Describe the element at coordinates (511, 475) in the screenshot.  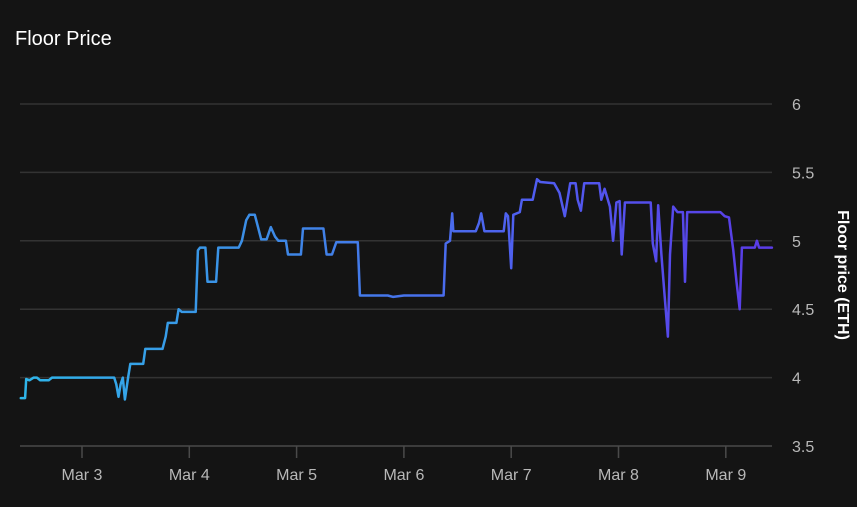
I see `x-tick-label: Mar 7` at that location.